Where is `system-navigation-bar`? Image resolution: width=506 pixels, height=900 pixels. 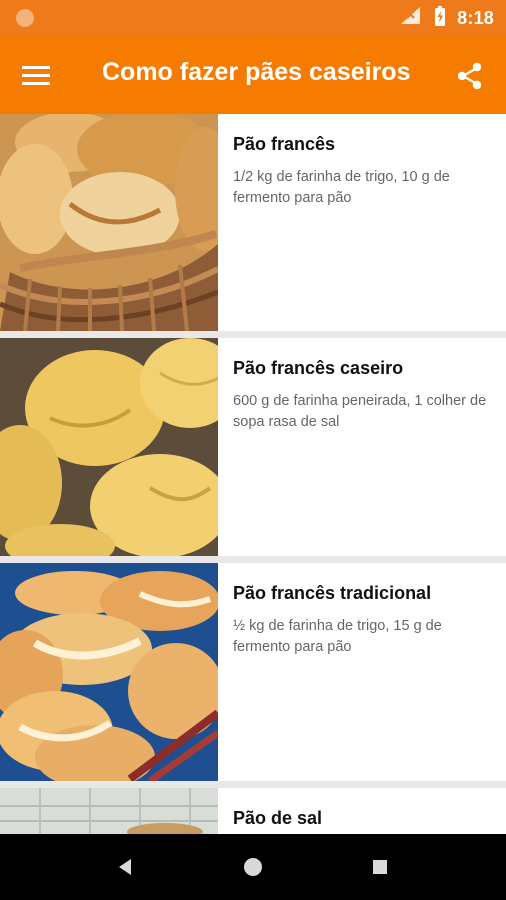
system-navigation-bar is located at coordinates (253, 867).